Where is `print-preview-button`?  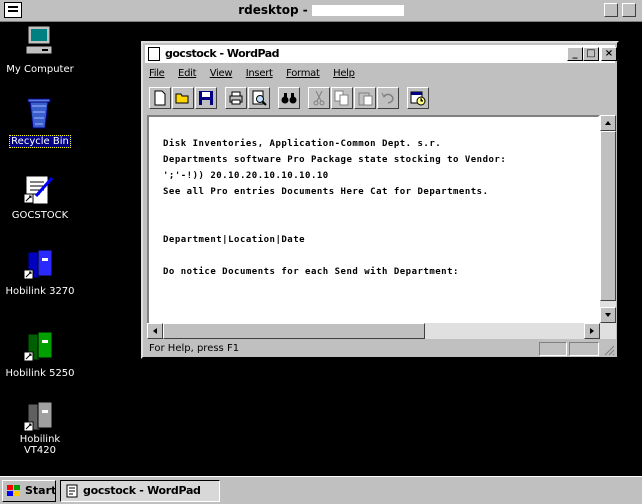 print-preview-button is located at coordinates (259, 98).